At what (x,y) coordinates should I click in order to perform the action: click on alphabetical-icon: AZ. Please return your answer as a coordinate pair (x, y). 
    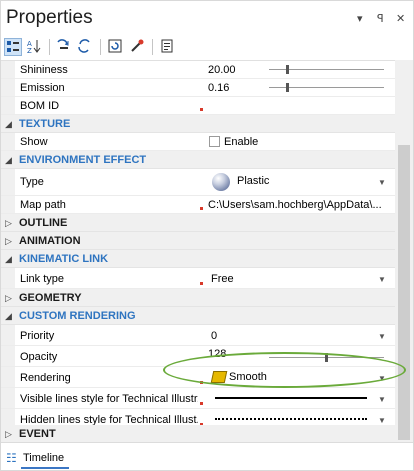
    Looking at the image, I should click on (35, 47).